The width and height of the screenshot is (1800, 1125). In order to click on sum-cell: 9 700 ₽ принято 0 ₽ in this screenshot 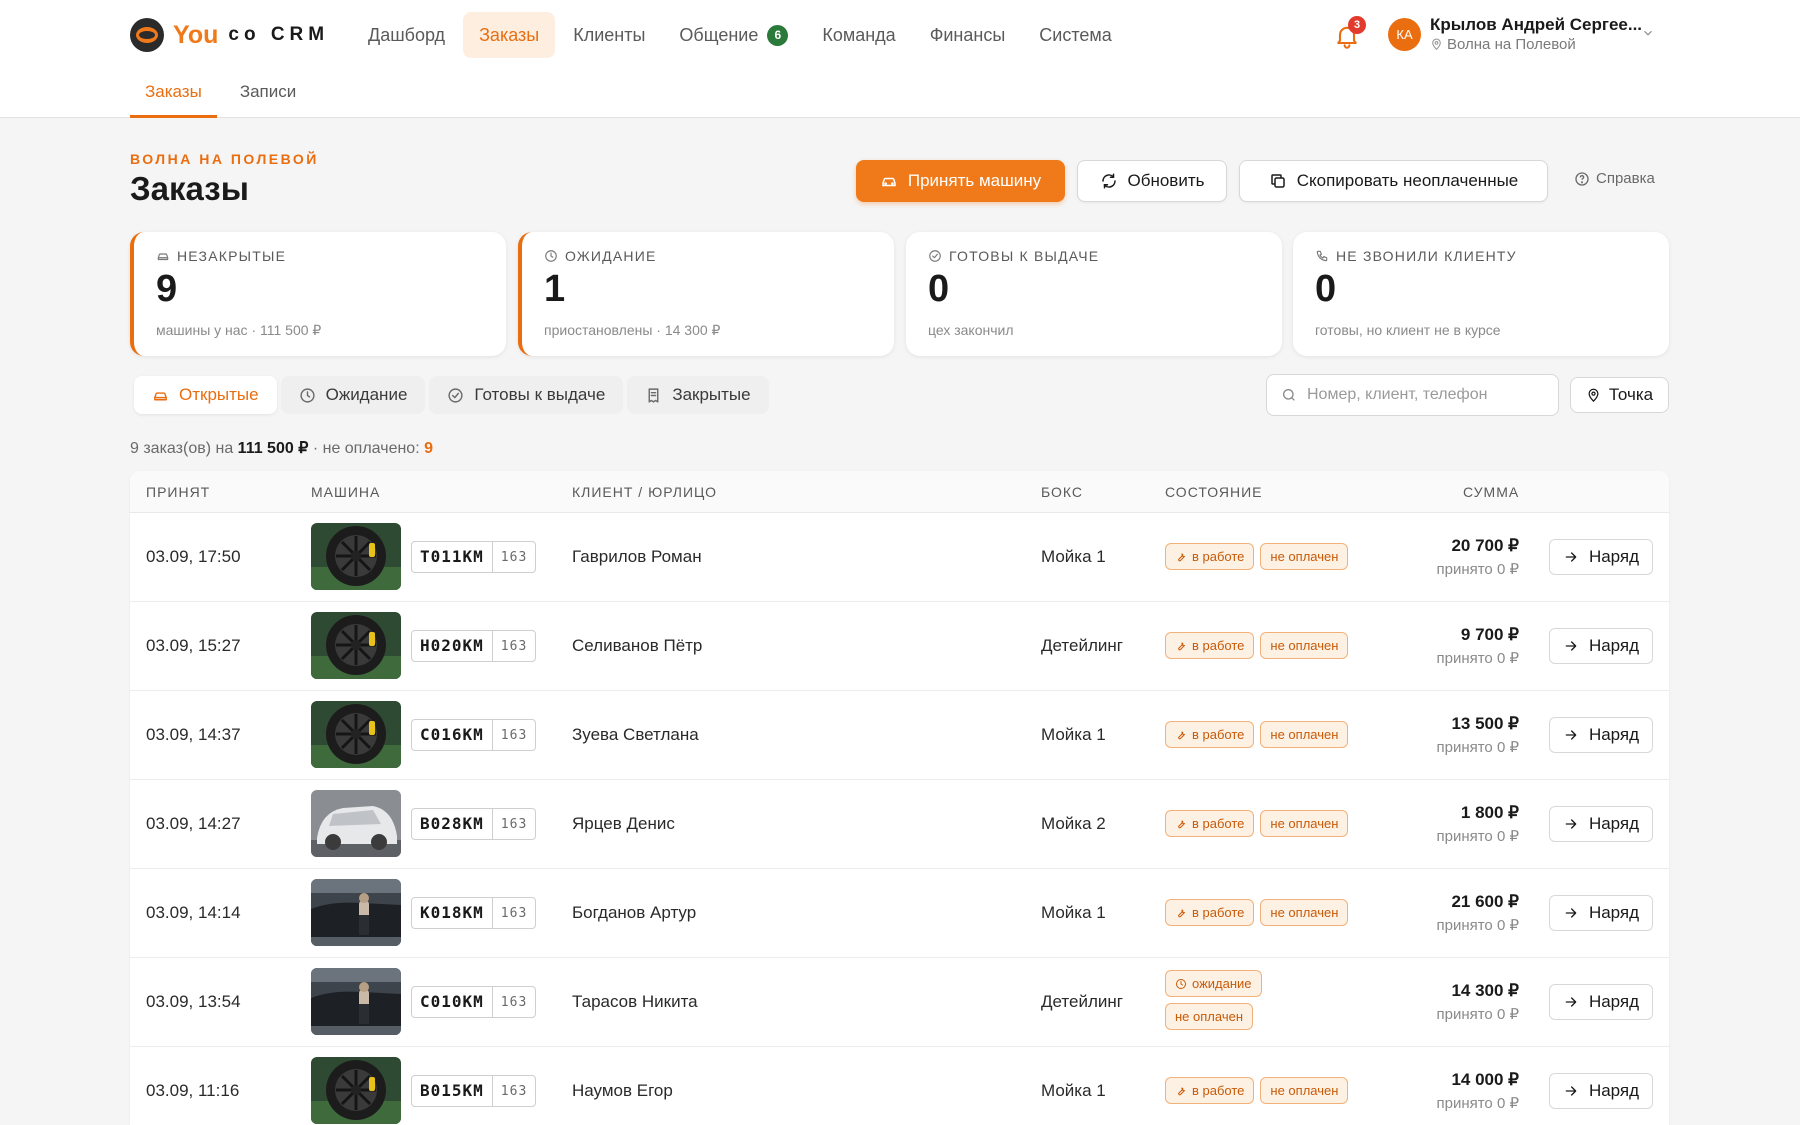, I will do `click(1477, 646)`.